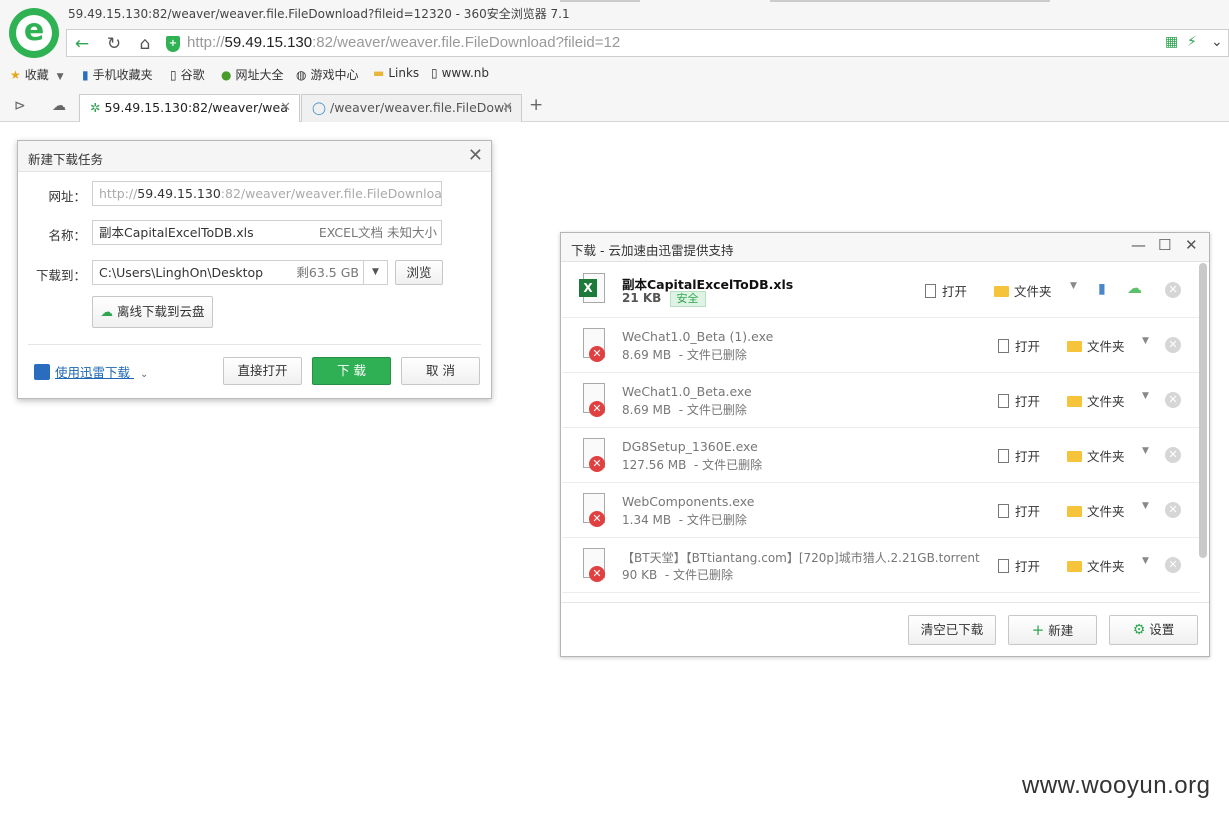 The height and width of the screenshot is (815, 1229). I want to click on new-tab-icon: +, so click(536, 105).